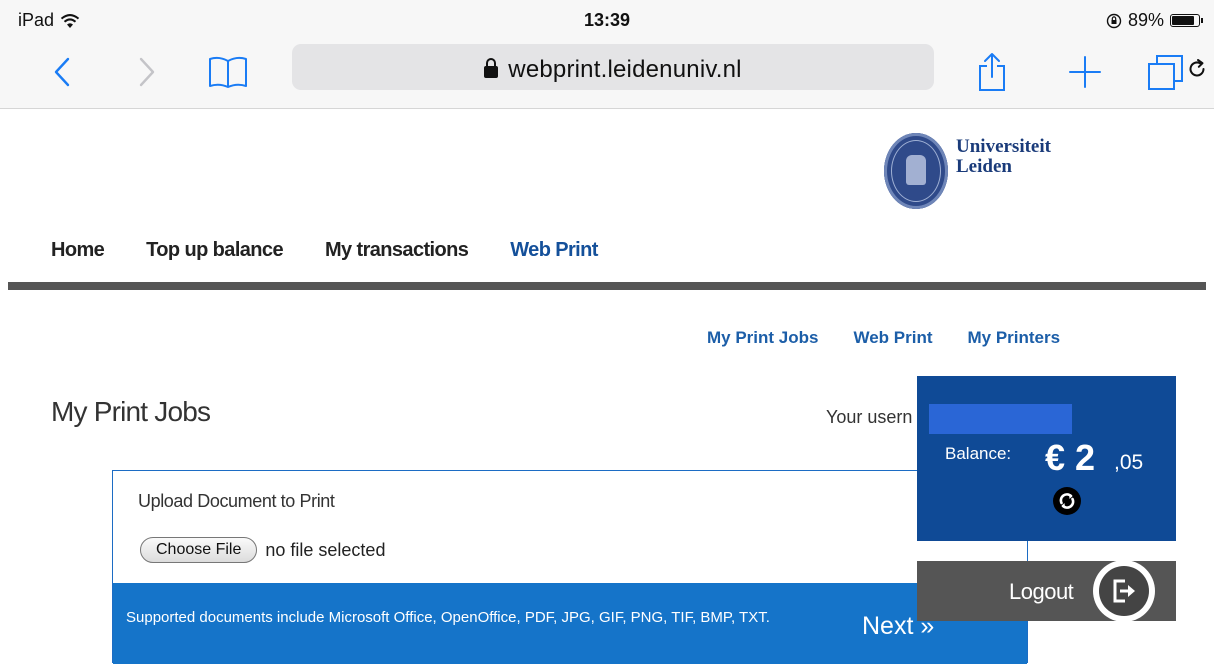 The width and height of the screenshot is (1214, 664). Describe the element at coordinates (131, 411) in the screenshot. I see `page-title: My Print Jobs` at that location.